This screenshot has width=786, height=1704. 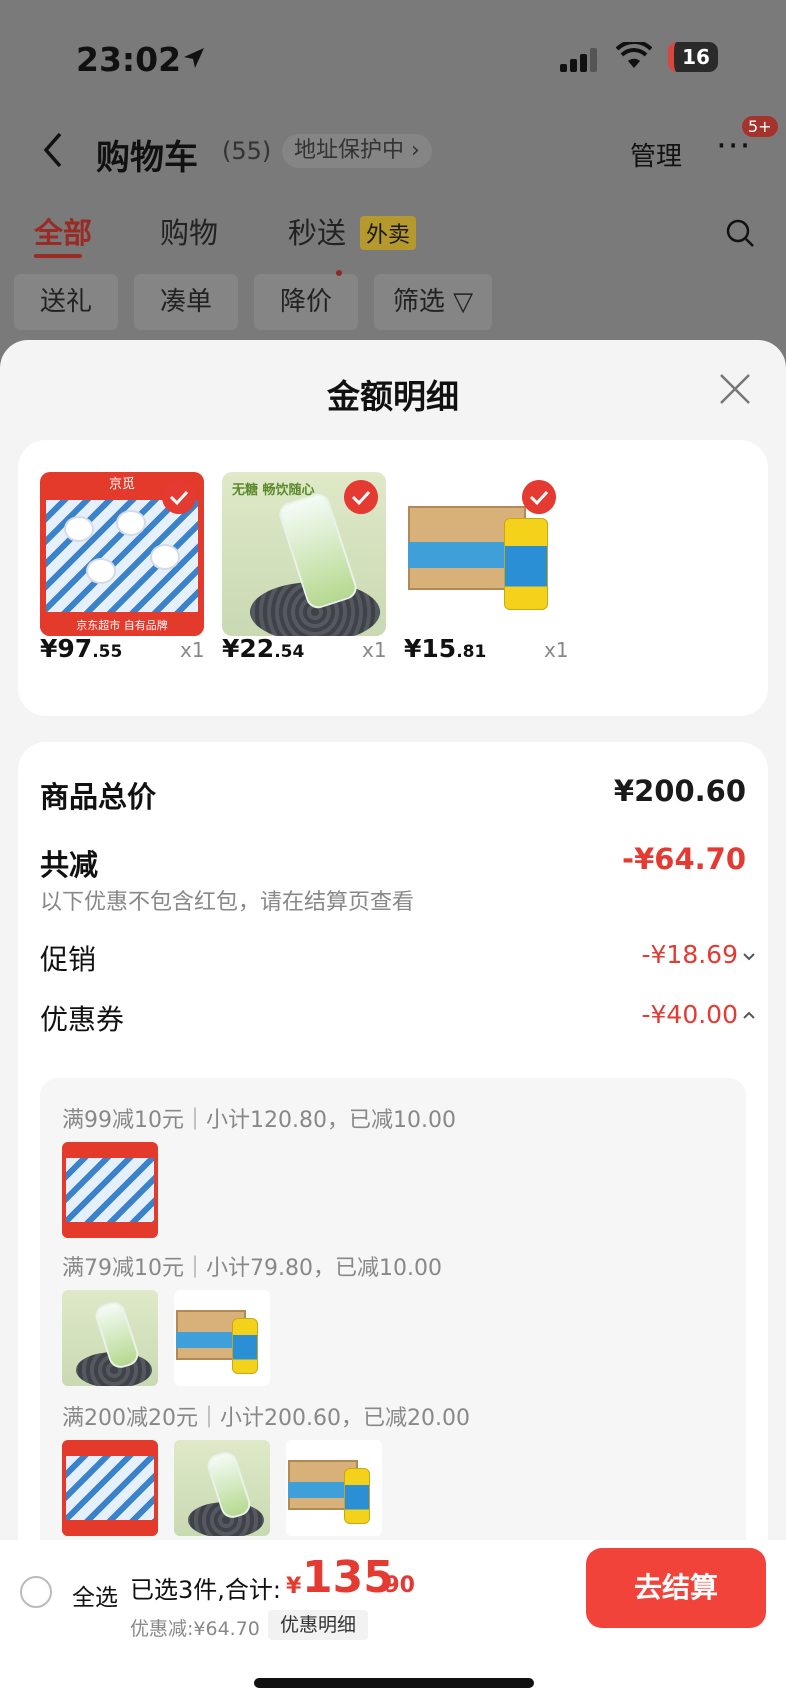 What do you see at coordinates (52, 150) in the screenshot?
I see `back-arrow-icon` at bounding box center [52, 150].